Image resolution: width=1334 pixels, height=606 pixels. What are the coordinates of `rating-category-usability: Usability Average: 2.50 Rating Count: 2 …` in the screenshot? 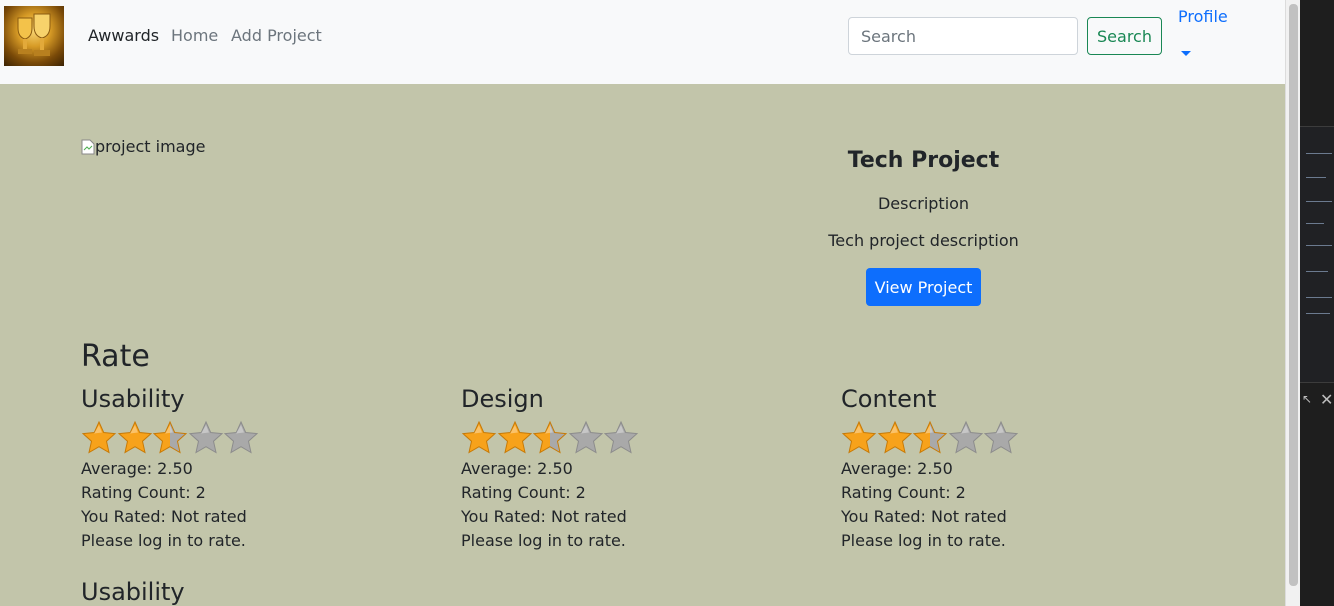 It's located at (261, 468).